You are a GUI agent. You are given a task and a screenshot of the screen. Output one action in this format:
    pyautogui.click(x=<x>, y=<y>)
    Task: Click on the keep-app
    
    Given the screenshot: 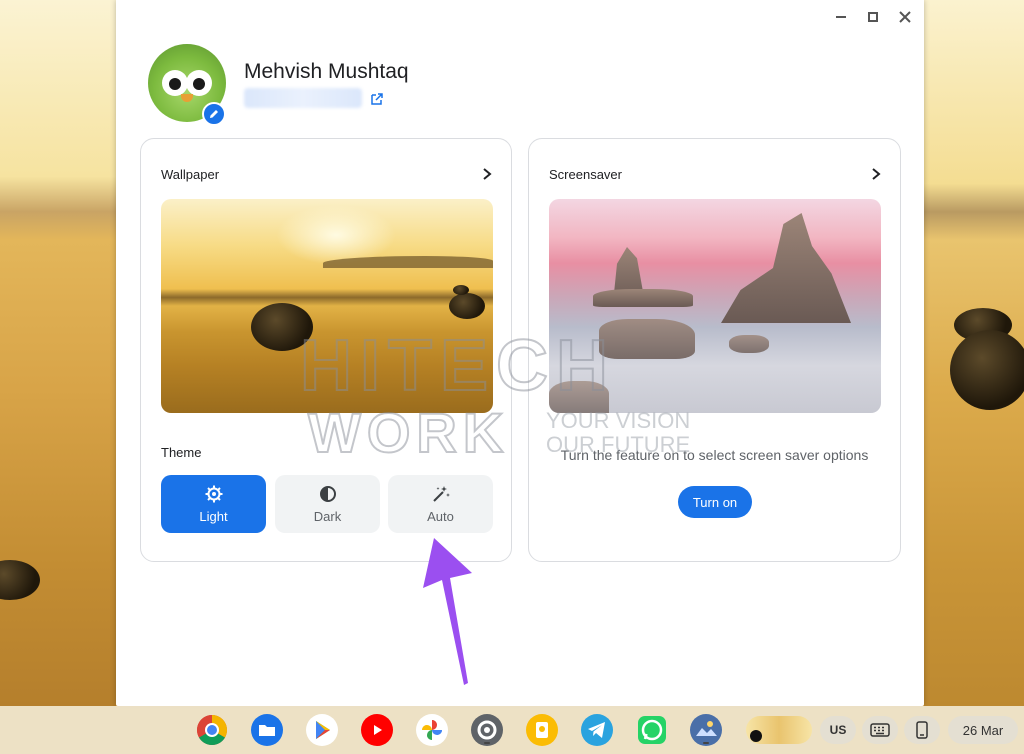 What is the action you would take?
    pyautogui.click(x=542, y=730)
    